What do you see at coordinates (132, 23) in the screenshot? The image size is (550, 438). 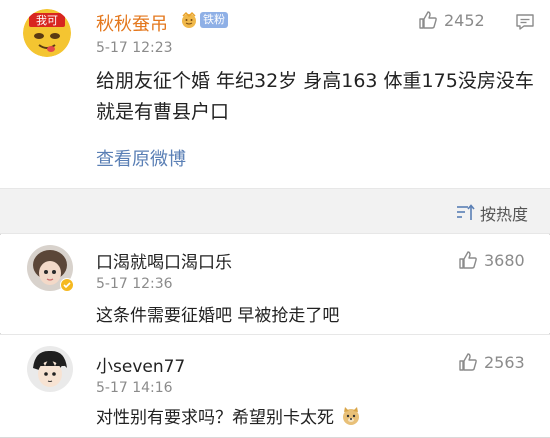 I see `post-author-name: 秋秋蚕吊` at bounding box center [132, 23].